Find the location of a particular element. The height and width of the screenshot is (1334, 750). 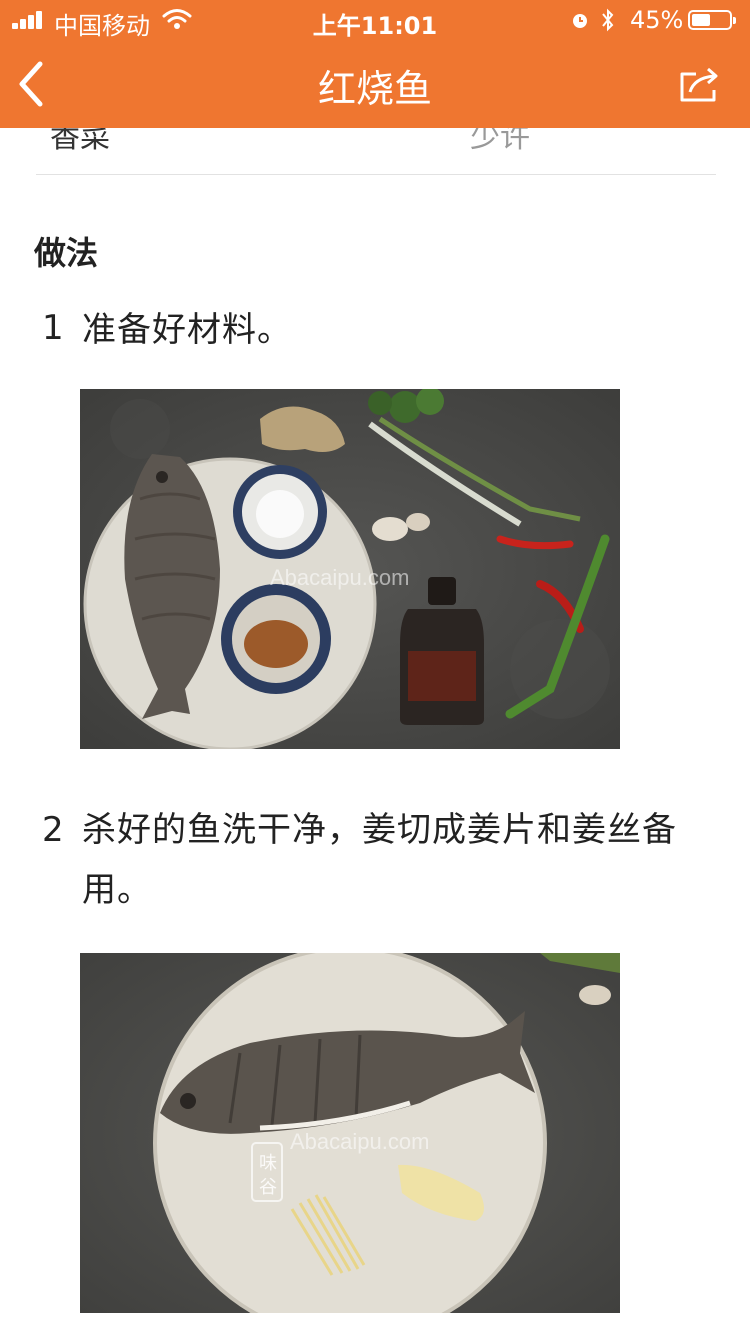

step-text: 杀好的鱼洗干净，姜切成姜片和姜丝备用。 is located at coordinates (379, 860).